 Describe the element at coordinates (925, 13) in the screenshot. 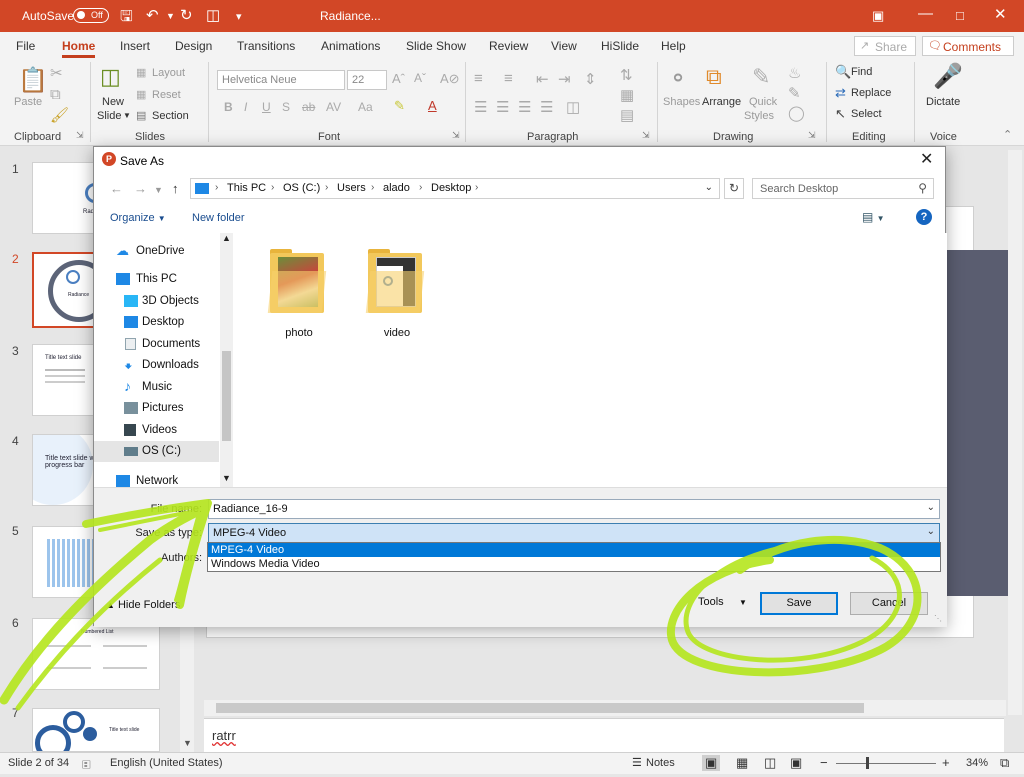

I see `minimize-icon: —` at that location.